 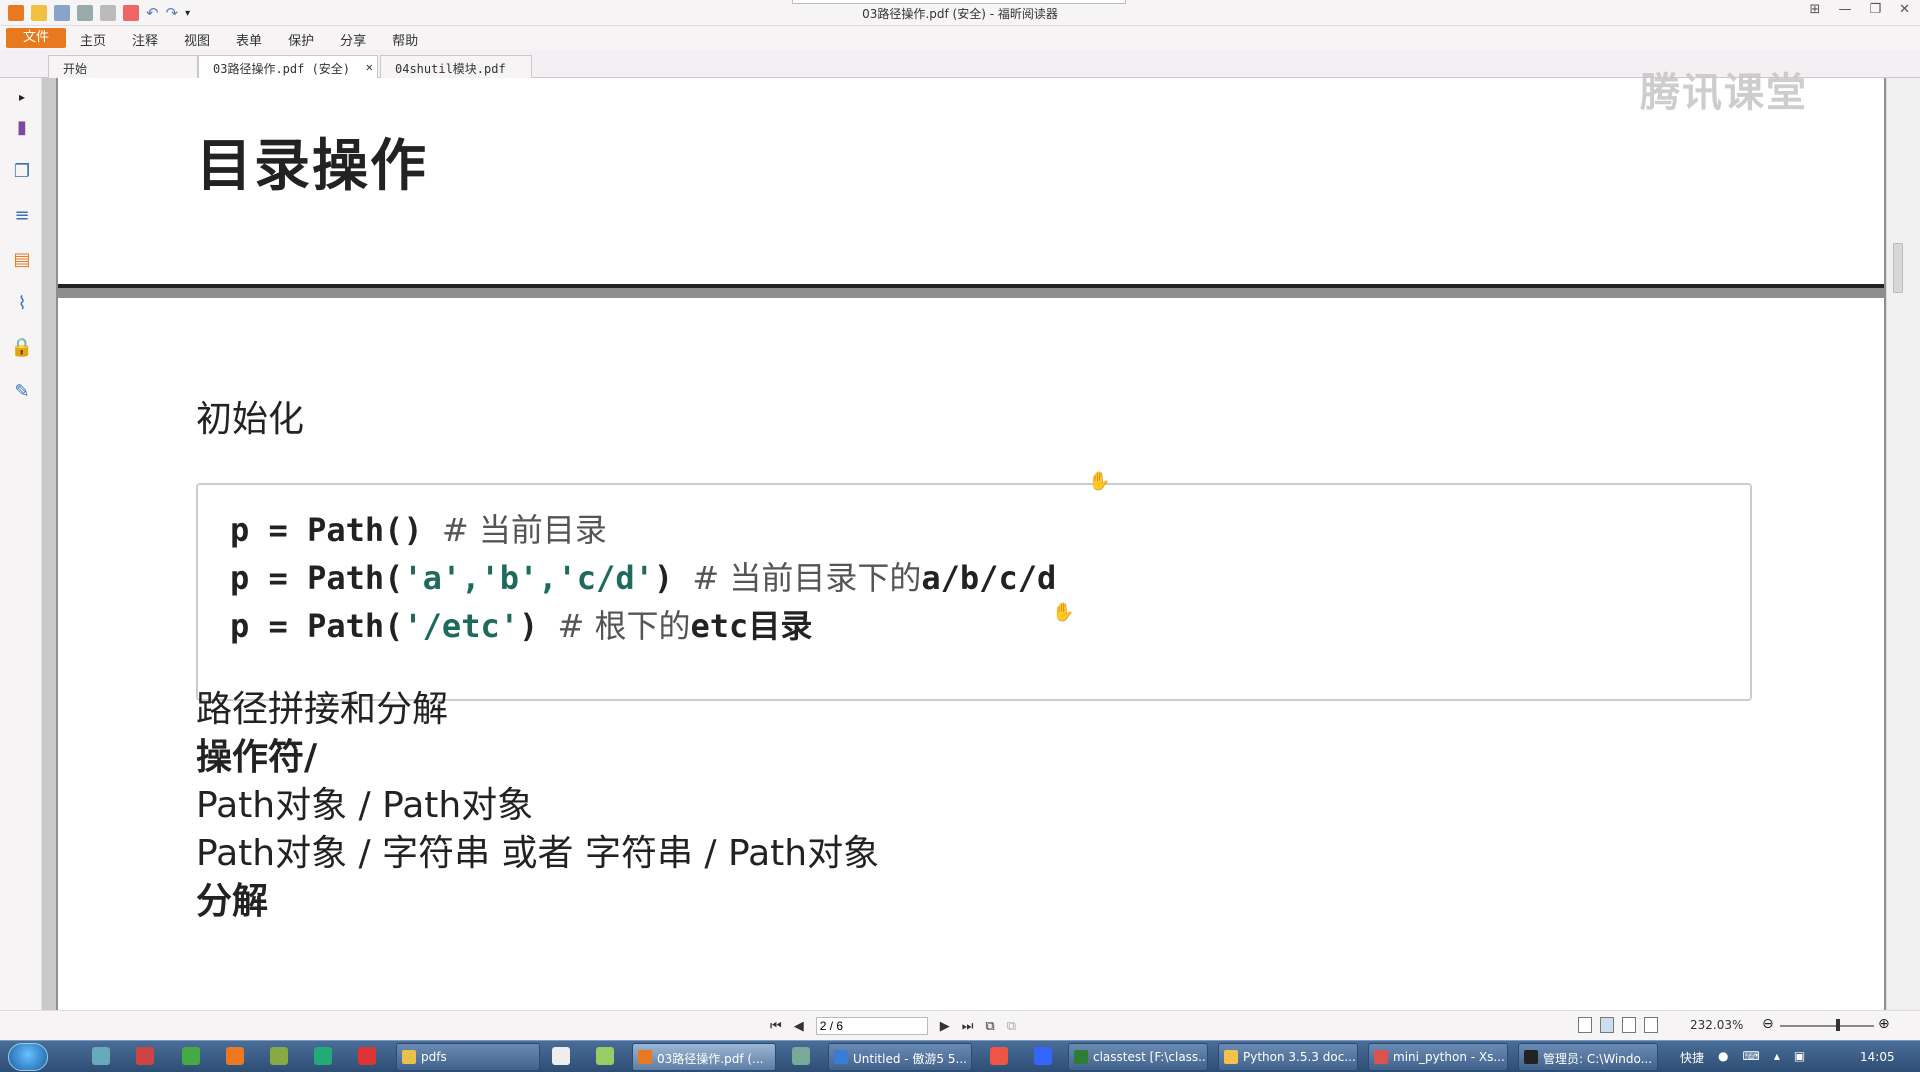 What do you see at coordinates (249, 39) in the screenshot?
I see `menu-form: 表单` at bounding box center [249, 39].